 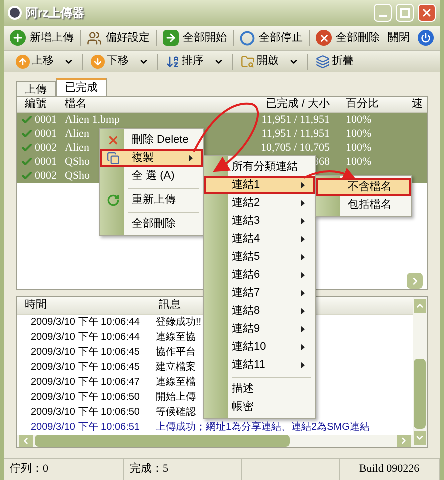 I want to click on column-header: 百分比, so click(x=361, y=104).